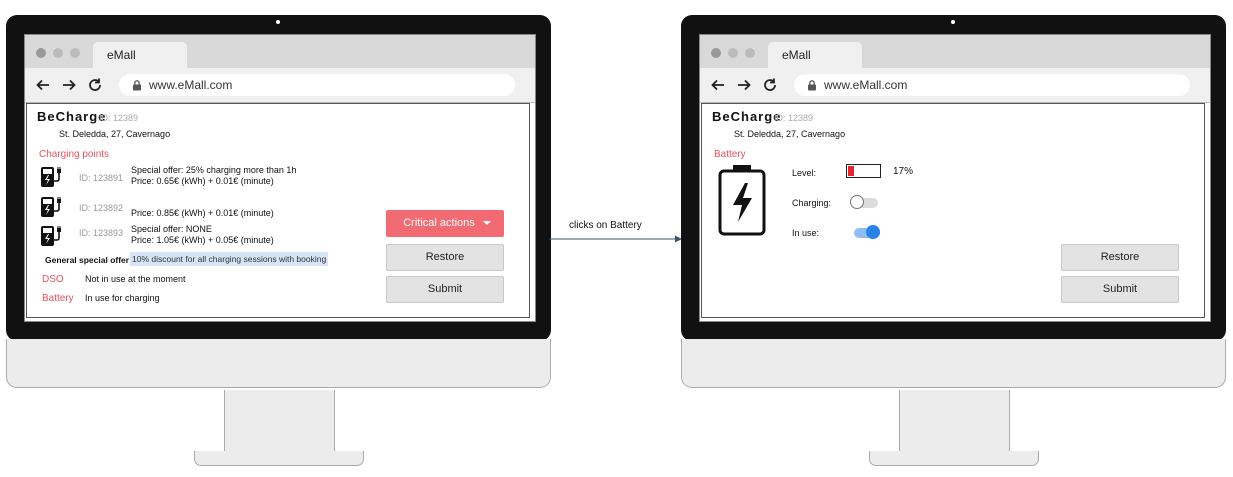  Describe the element at coordinates (806, 233) in the screenshot. I see `in-use-label: In use:` at that location.